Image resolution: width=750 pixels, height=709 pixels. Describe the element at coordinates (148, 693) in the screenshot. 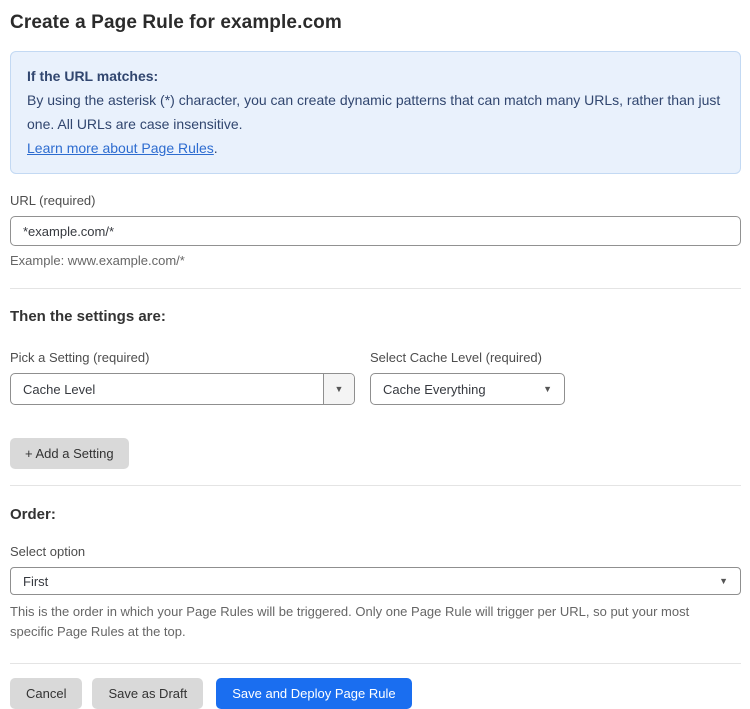

I see `save-as-draft-button: Save as Draft` at that location.